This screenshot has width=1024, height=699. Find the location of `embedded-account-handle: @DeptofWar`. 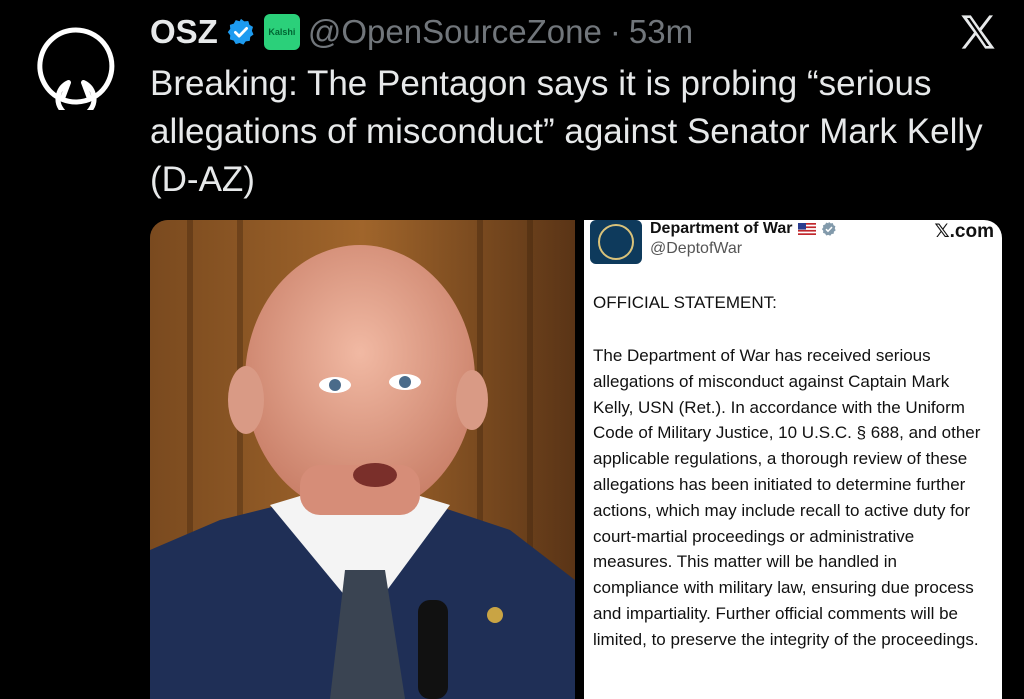

embedded-account-handle: @DeptofWar is located at coordinates (696, 248).